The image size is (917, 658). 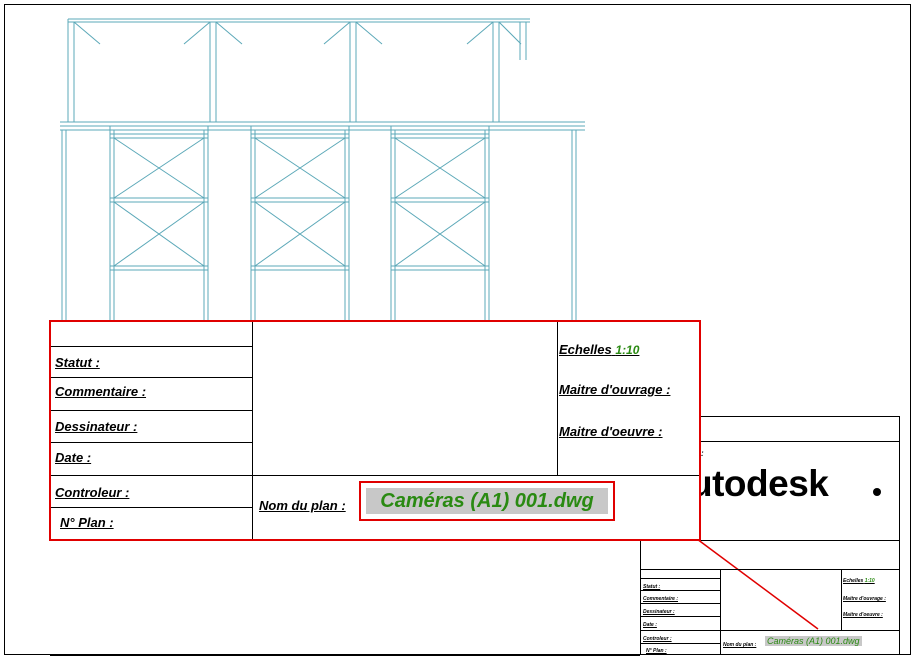 What do you see at coordinates (759, 483) in the screenshot?
I see `autodesk-logo: utodesk` at bounding box center [759, 483].